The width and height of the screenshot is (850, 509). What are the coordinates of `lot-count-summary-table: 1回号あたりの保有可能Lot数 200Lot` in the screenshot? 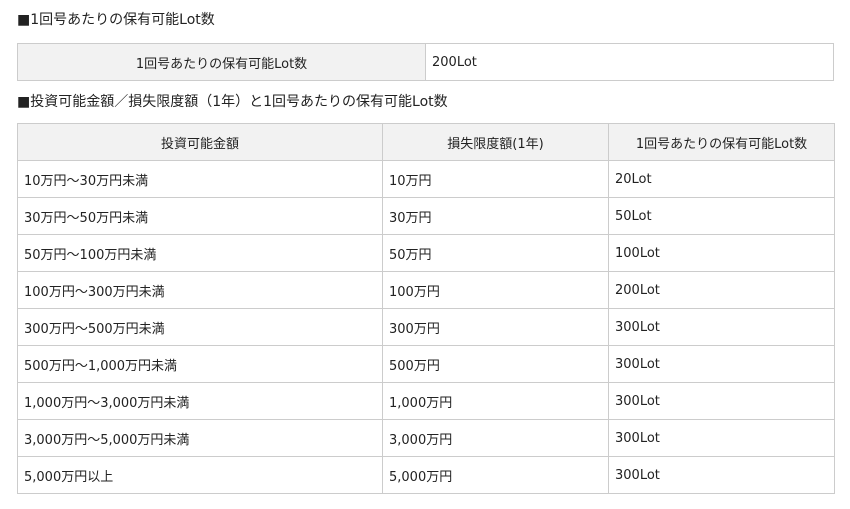 It's located at (425, 62).